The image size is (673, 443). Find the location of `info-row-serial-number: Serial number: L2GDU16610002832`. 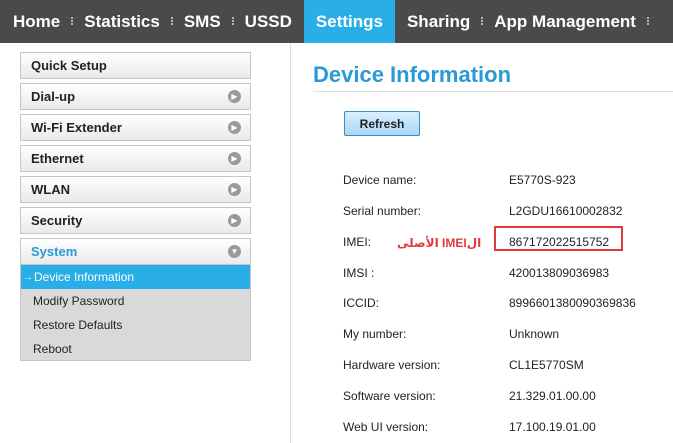

info-row-serial-number: Serial number: L2GDU16610002832 is located at coordinates (493, 211).